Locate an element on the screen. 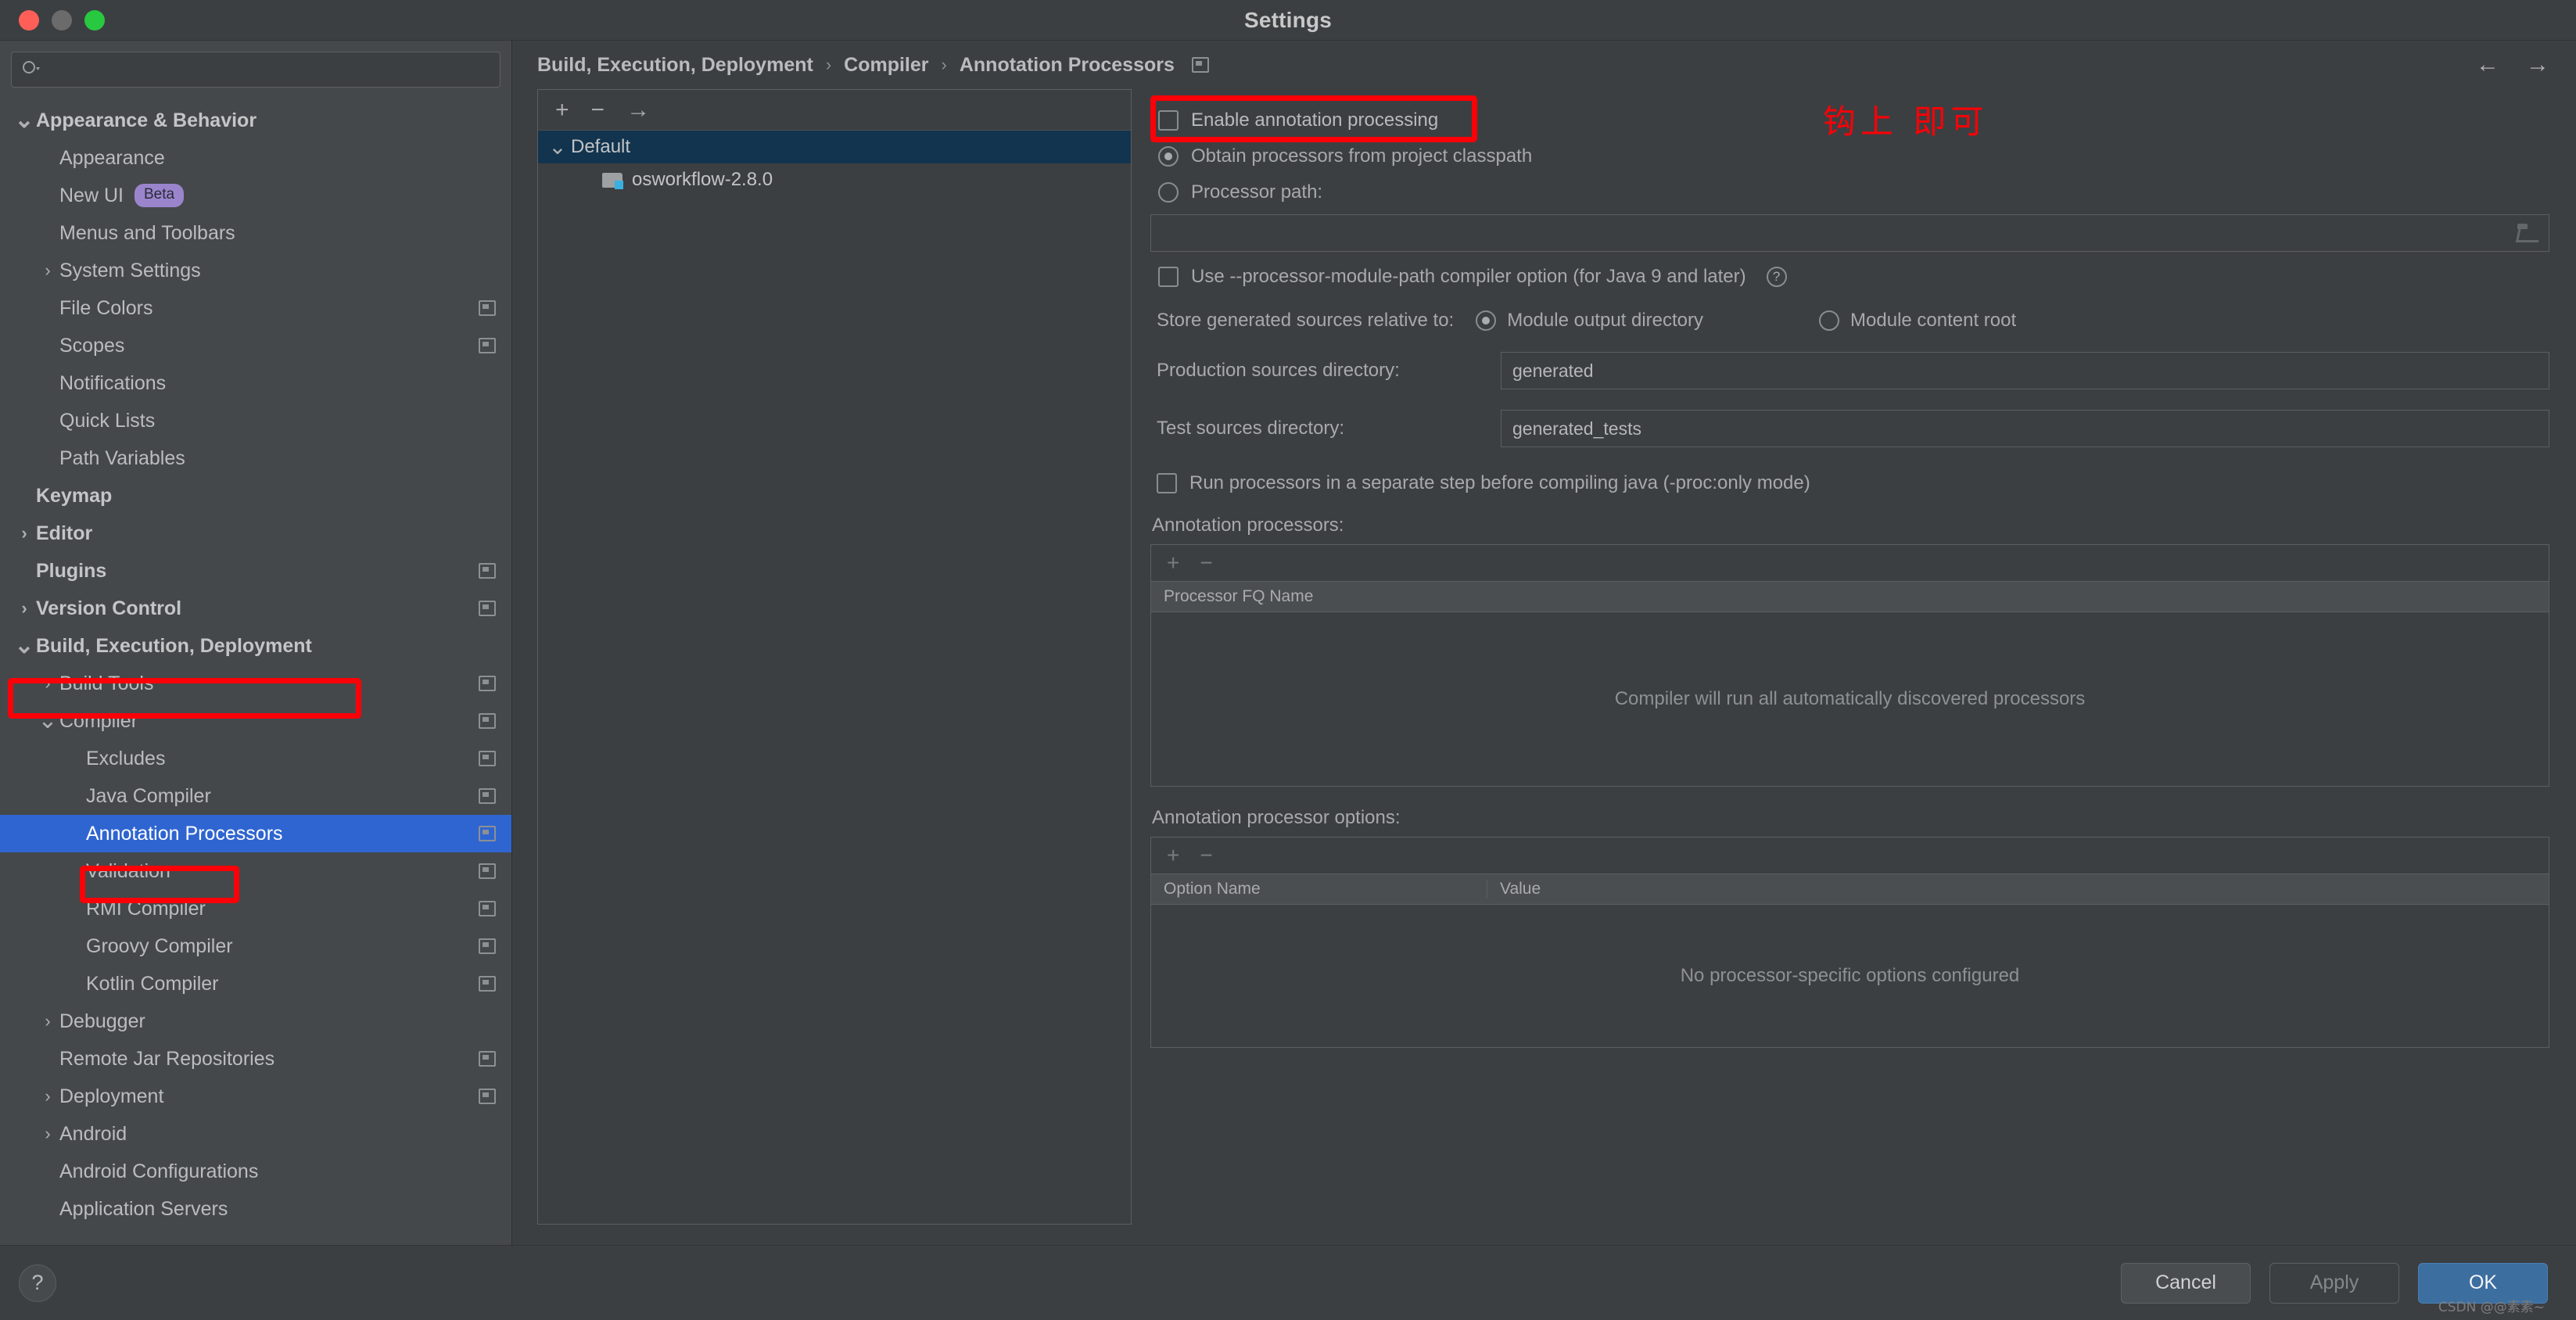 Image resolution: width=2576 pixels, height=1320 pixels. sidebar-item-application-servers: Application Servers is located at coordinates (256, 1209).